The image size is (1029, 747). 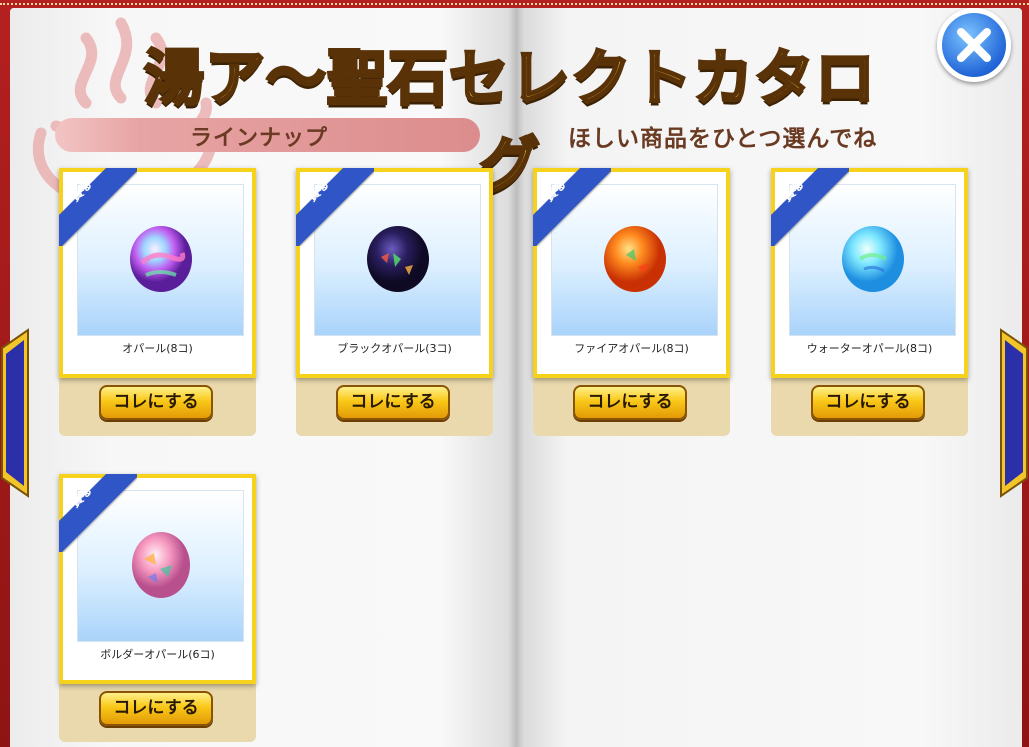 I want to click on choose-button-boulder-opal: コレにする, so click(x=156, y=708).